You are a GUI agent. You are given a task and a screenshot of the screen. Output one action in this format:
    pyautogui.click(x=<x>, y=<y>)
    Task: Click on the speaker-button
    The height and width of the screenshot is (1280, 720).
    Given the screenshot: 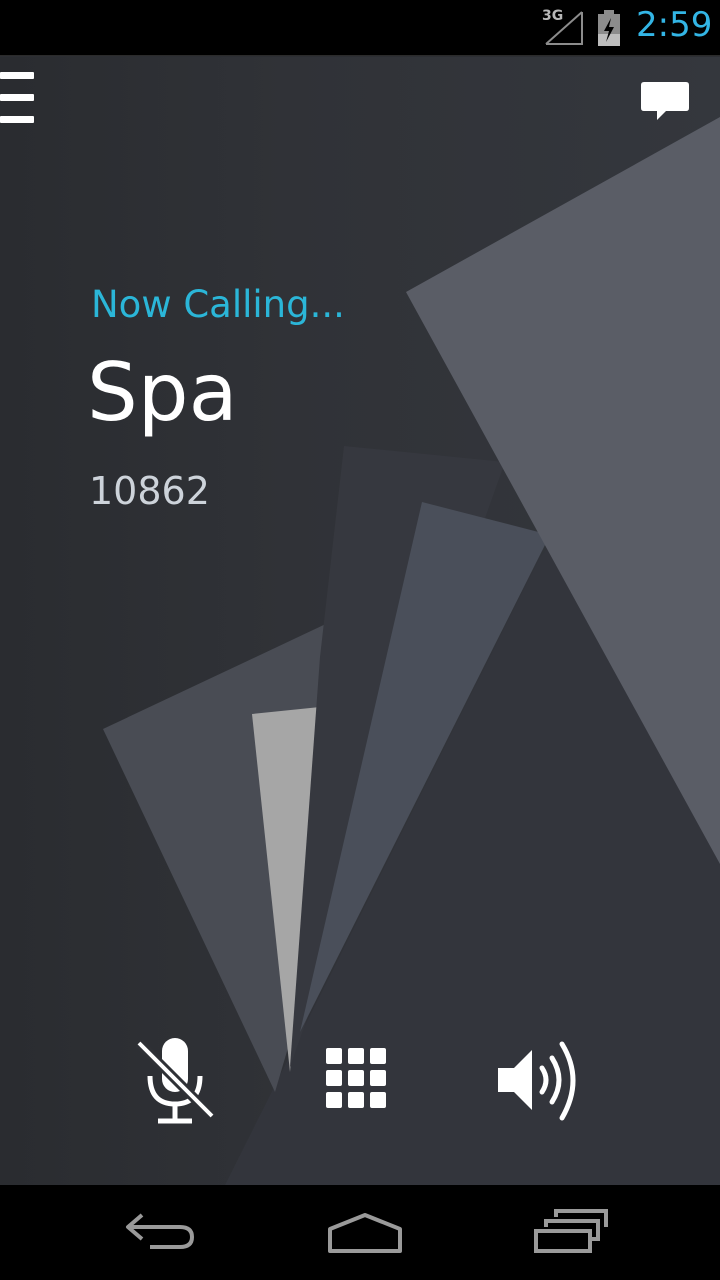 What is the action you would take?
    pyautogui.click(x=540, y=1080)
    